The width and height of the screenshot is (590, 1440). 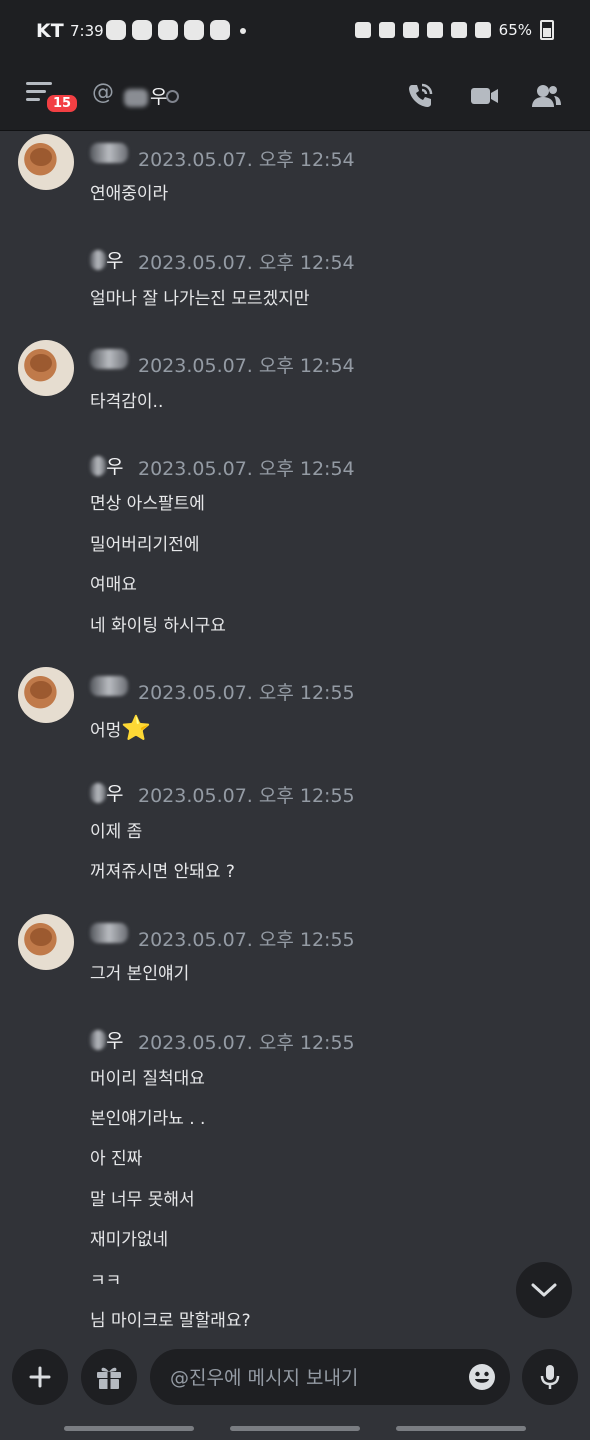 What do you see at coordinates (129, 1240) in the screenshot?
I see `message-text: 재미가없네` at bounding box center [129, 1240].